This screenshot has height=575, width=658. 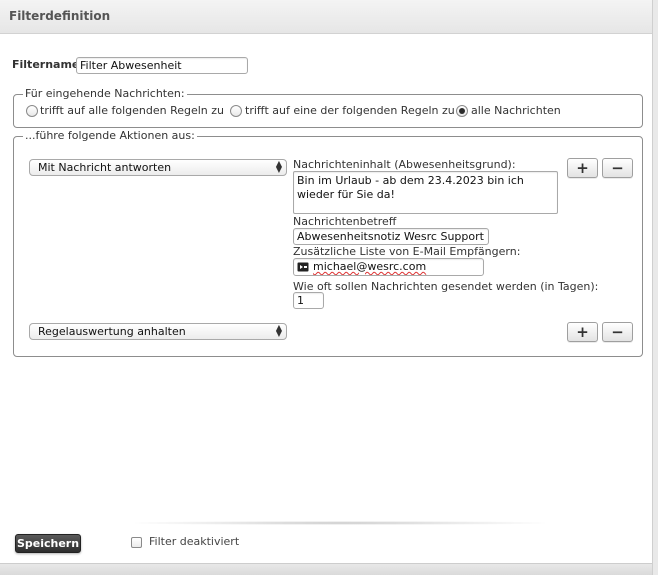 What do you see at coordinates (303, 267) in the screenshot?
I see `address-card-icon` at bounding box center [303, 267].